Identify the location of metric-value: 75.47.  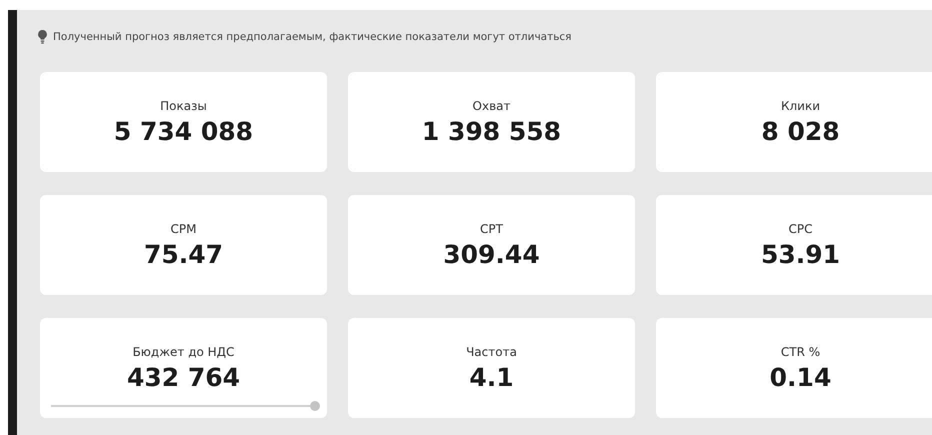
(184, 254).